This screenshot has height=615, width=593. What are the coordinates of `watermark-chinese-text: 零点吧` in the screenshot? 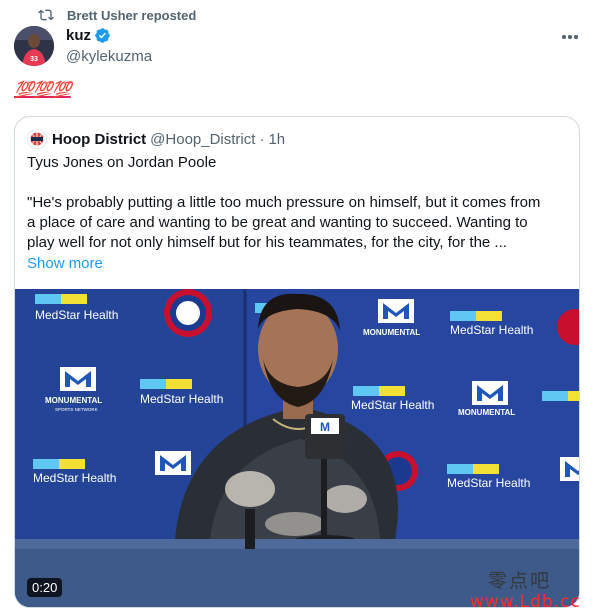 It's located at (520, 581).